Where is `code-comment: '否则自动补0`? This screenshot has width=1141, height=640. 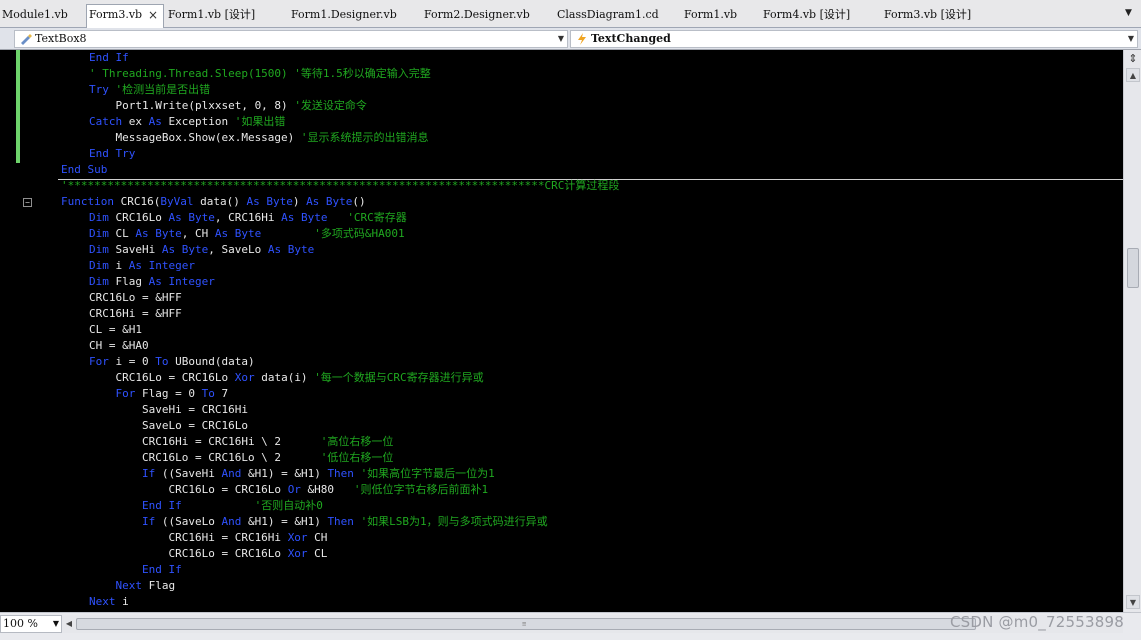
code-comment: '否则自动补0 is located at coordinates (288, 505).